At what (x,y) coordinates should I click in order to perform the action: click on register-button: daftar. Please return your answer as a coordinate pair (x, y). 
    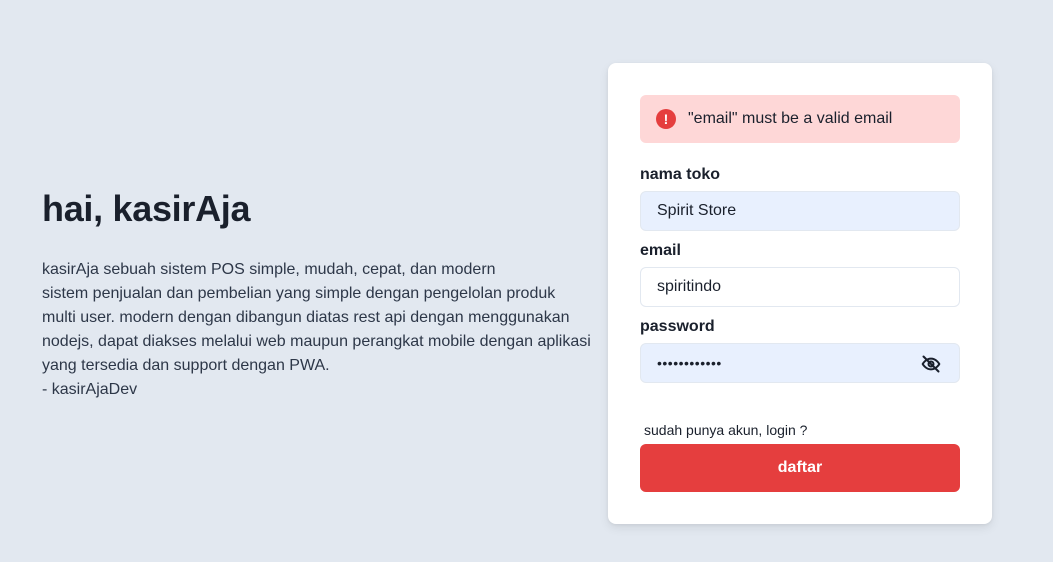
    Looking at the image, I should click on (800, 468).